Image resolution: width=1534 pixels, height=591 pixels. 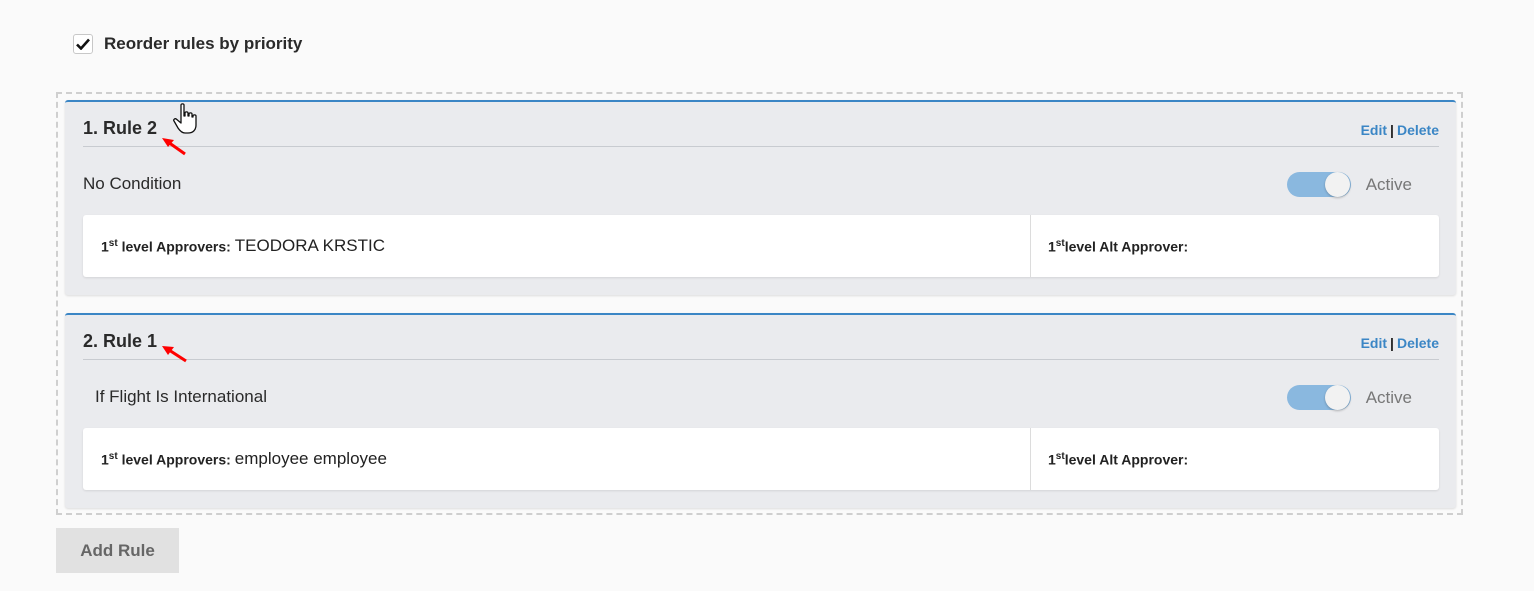 What do you see at coordinates (120, 341) in the screenshot?
I see `rule-title: 2. Rule 1` at bounding box center [120, 341].